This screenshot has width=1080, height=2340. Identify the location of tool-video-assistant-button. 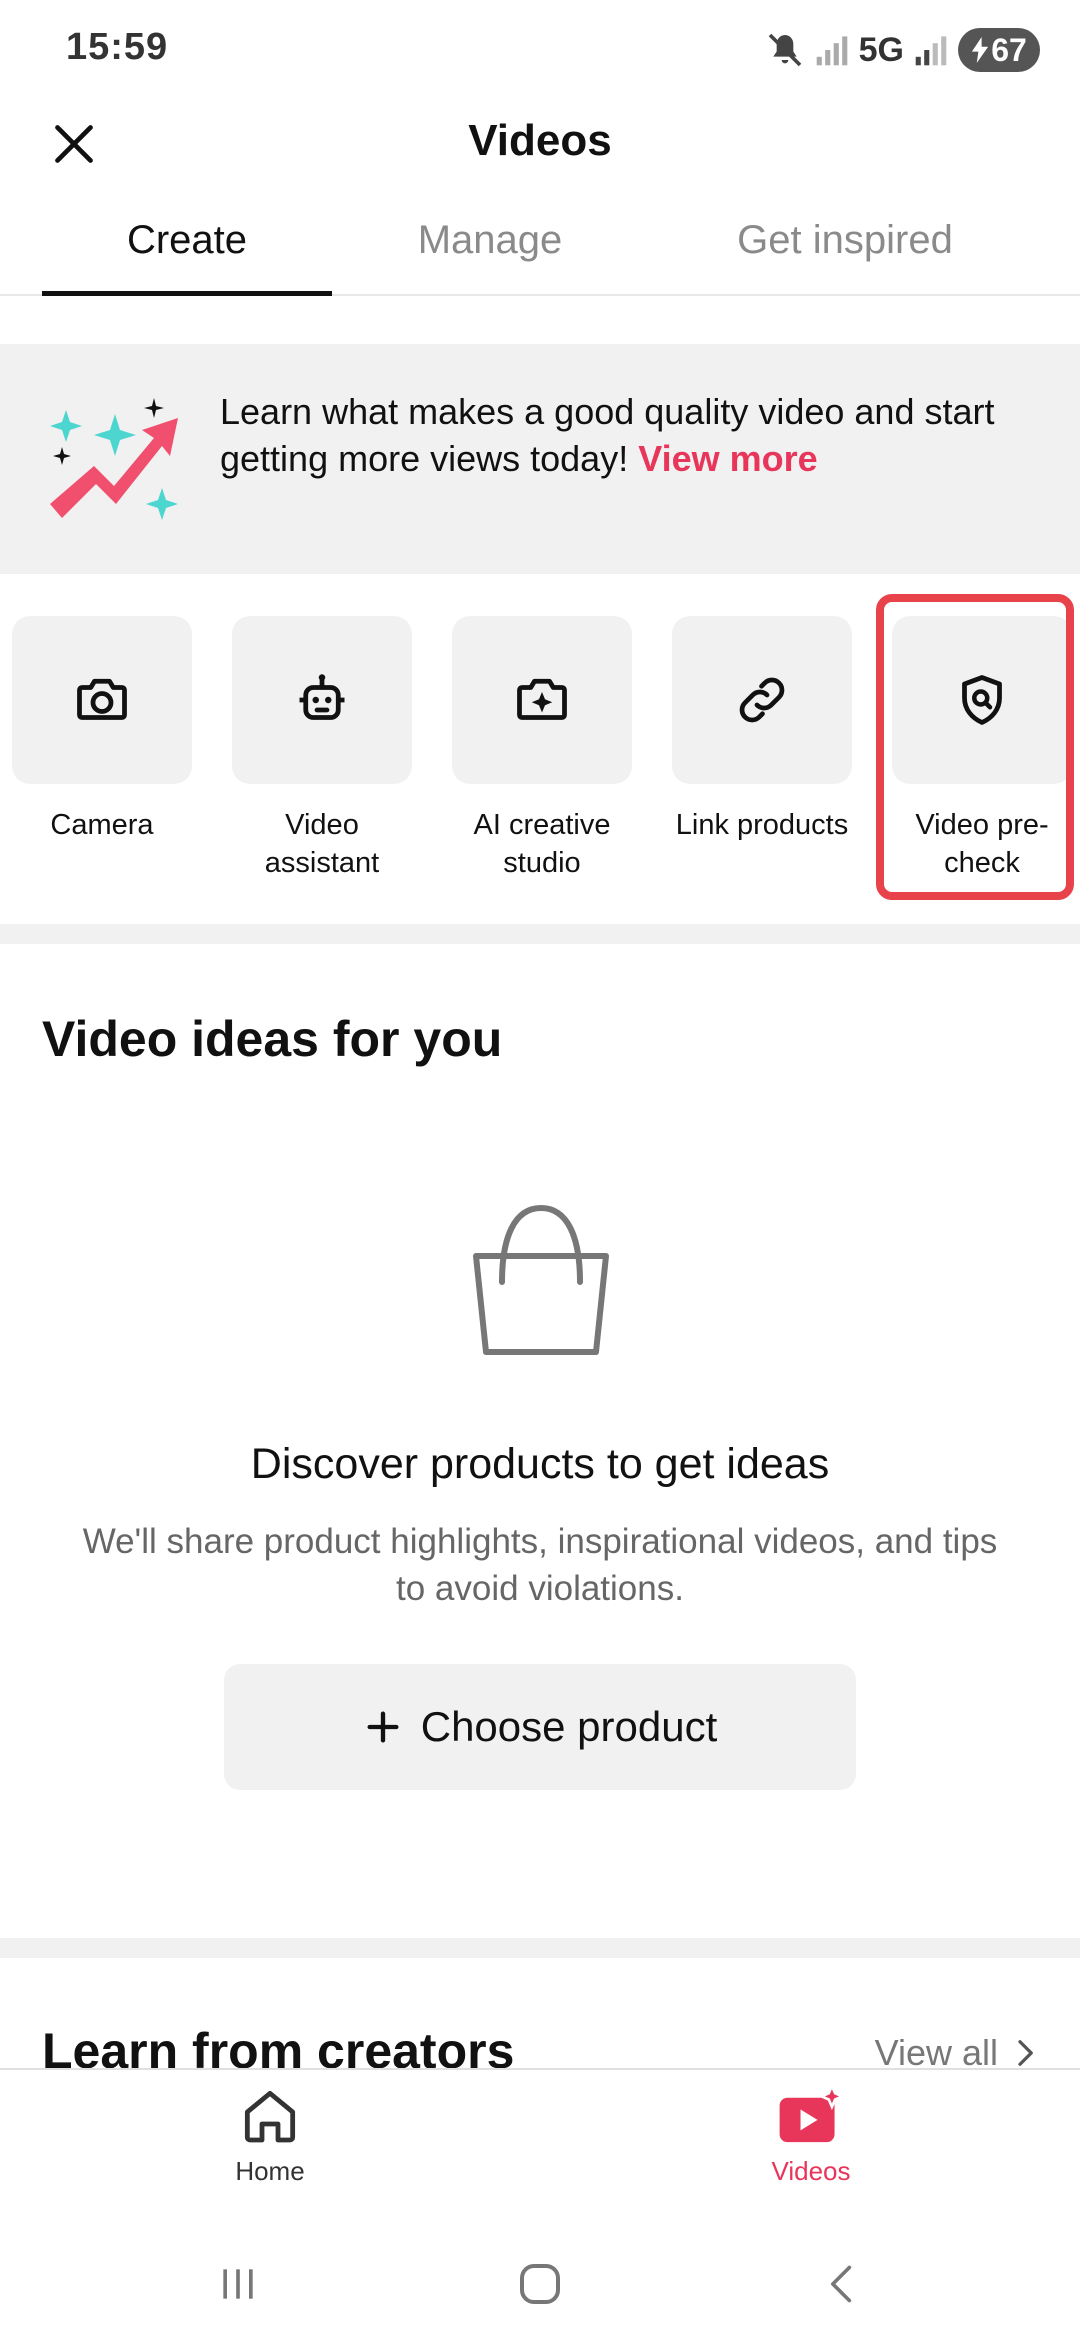
(322, 700).